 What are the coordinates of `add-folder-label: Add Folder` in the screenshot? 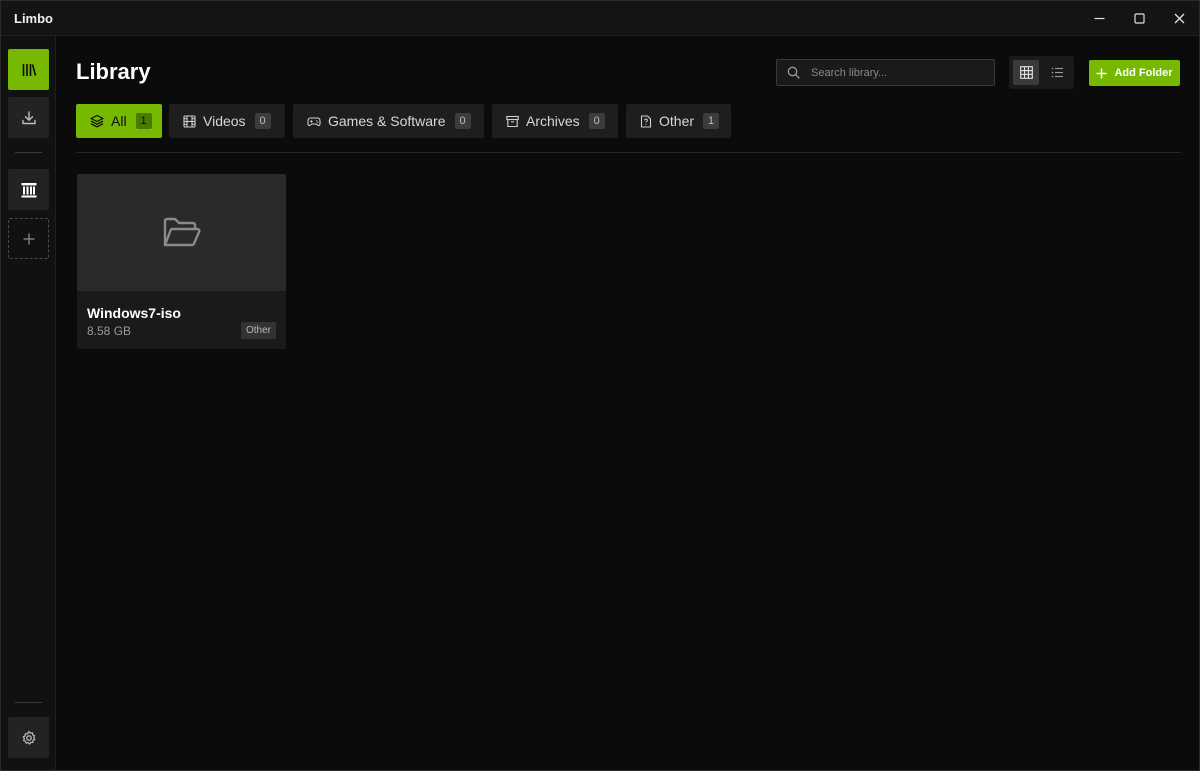 It's located at (1143, 73).